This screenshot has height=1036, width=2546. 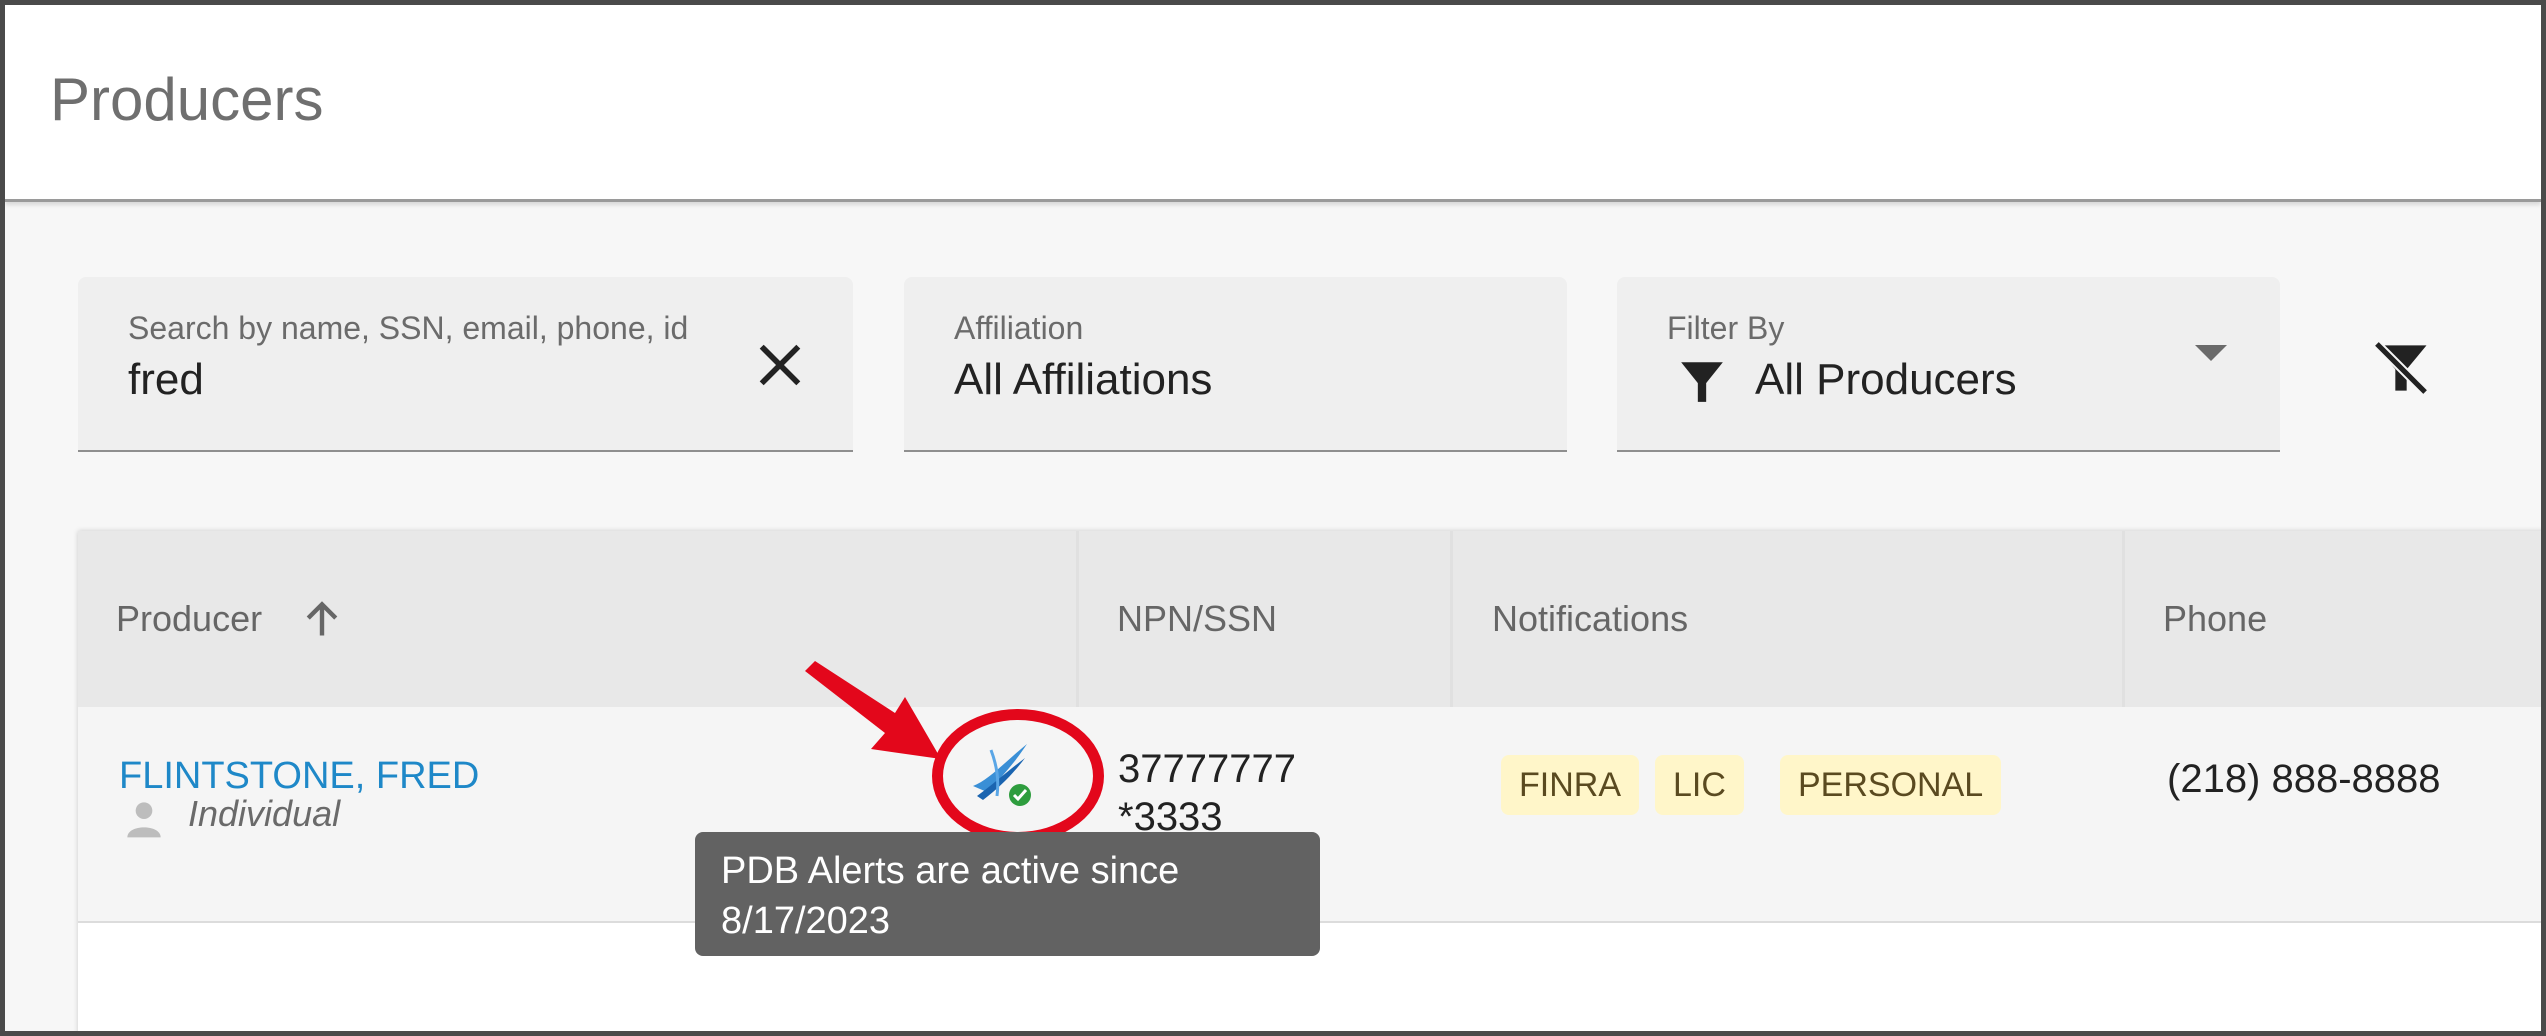 What do you see at coordinates (189, 619) in the screenshot?
I see `column-header-producer: Producer` at bounding box center [189, 619].